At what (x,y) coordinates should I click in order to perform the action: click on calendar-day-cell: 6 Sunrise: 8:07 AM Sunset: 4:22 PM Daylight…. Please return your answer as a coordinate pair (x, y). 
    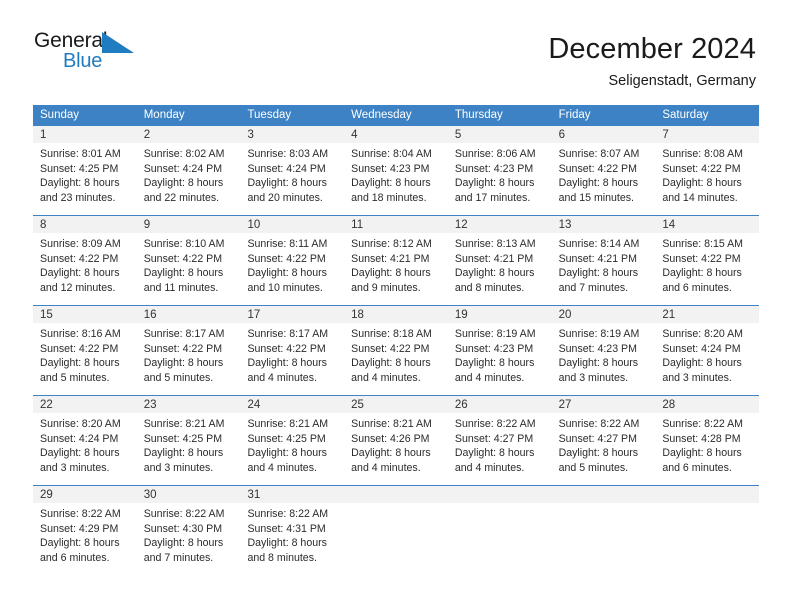
    Looking at the image, I should click on (603, 170).